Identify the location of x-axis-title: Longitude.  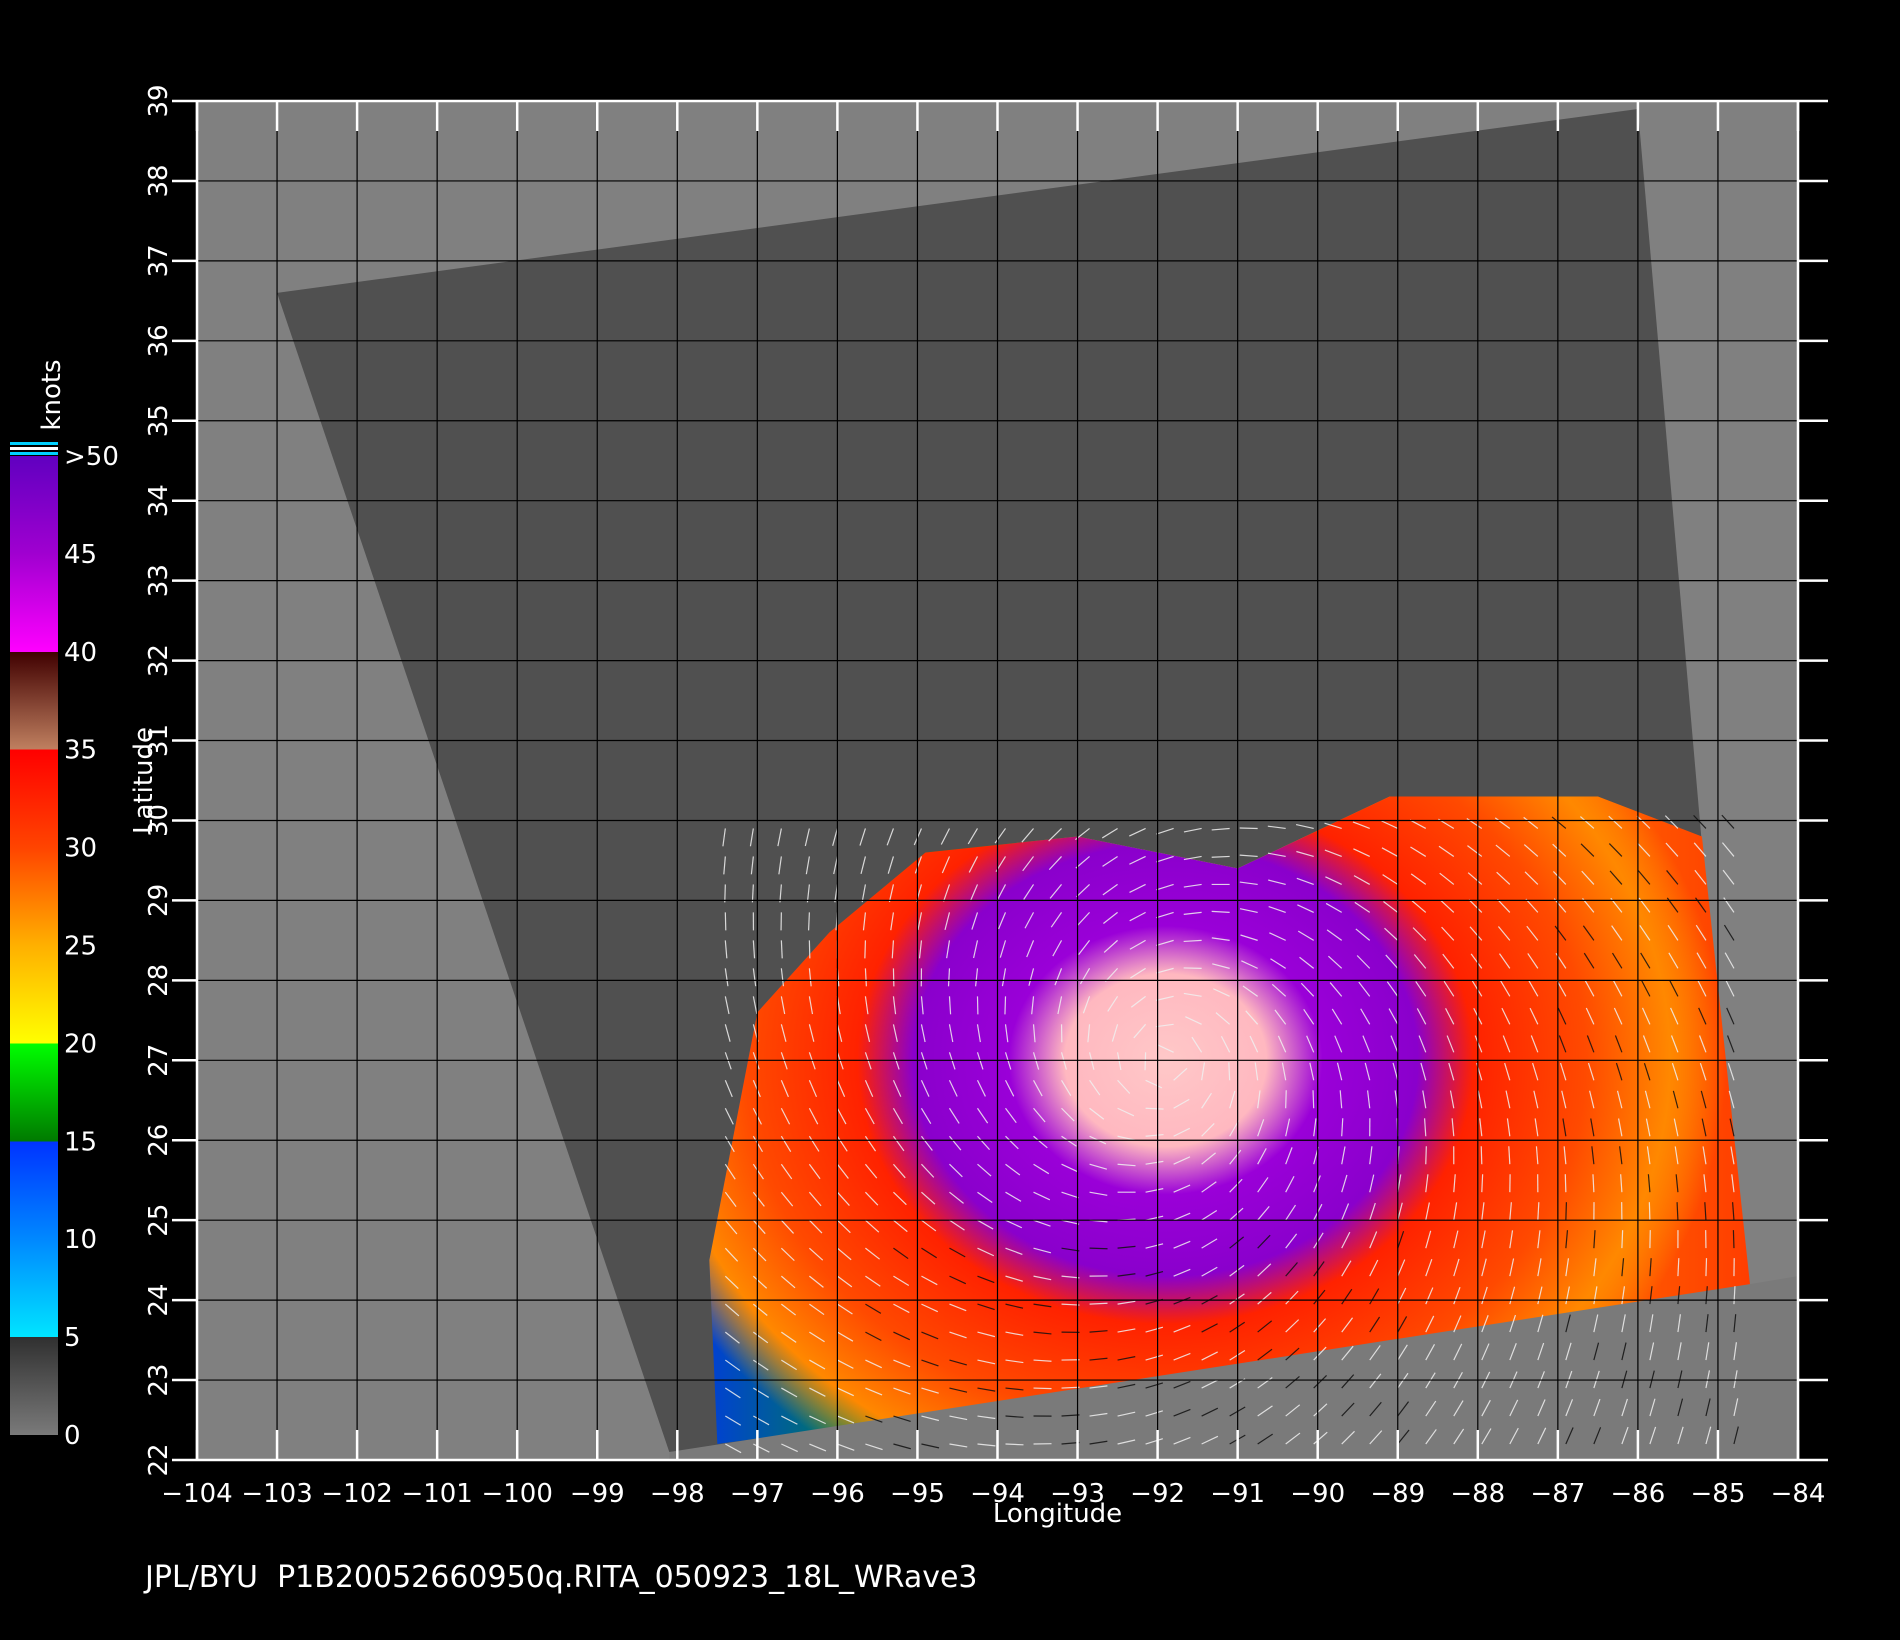
(1057, 1514).